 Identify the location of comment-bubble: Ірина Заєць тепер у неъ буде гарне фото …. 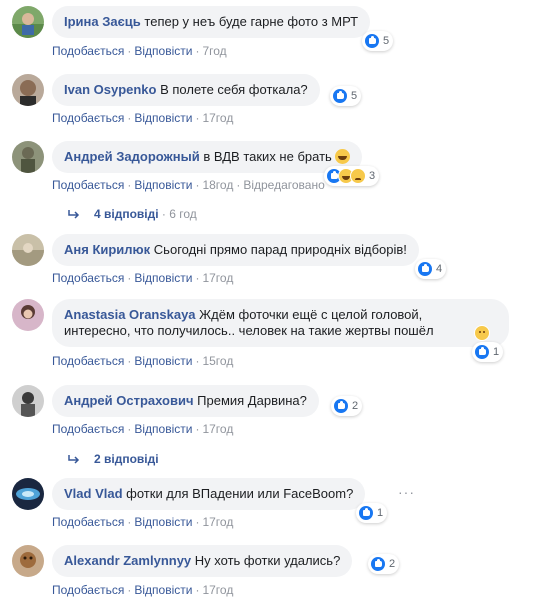
(211, 22).